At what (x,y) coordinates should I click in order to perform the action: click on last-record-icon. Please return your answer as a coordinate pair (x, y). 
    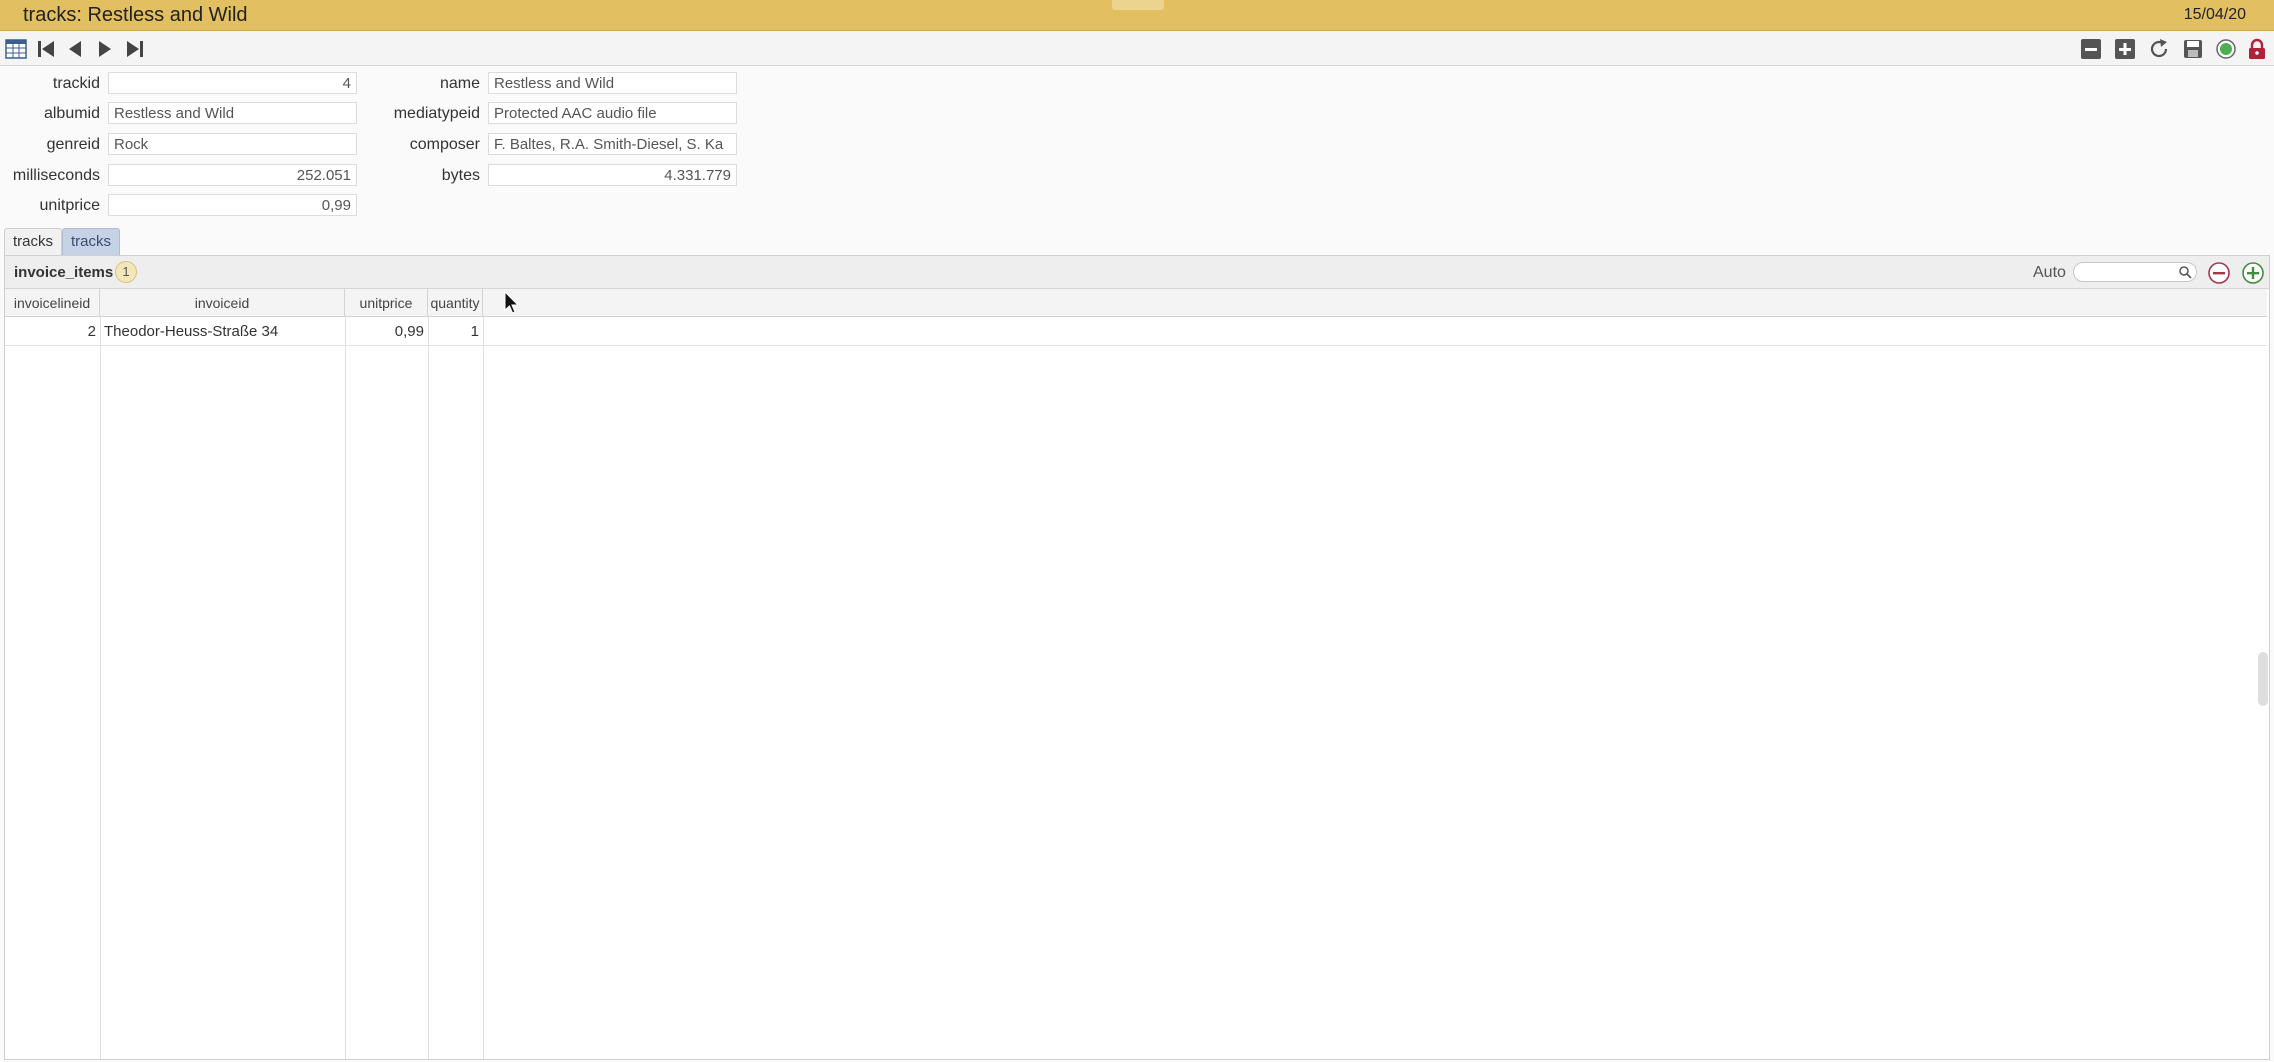
    Looking at the image, I should click on (135, 49).